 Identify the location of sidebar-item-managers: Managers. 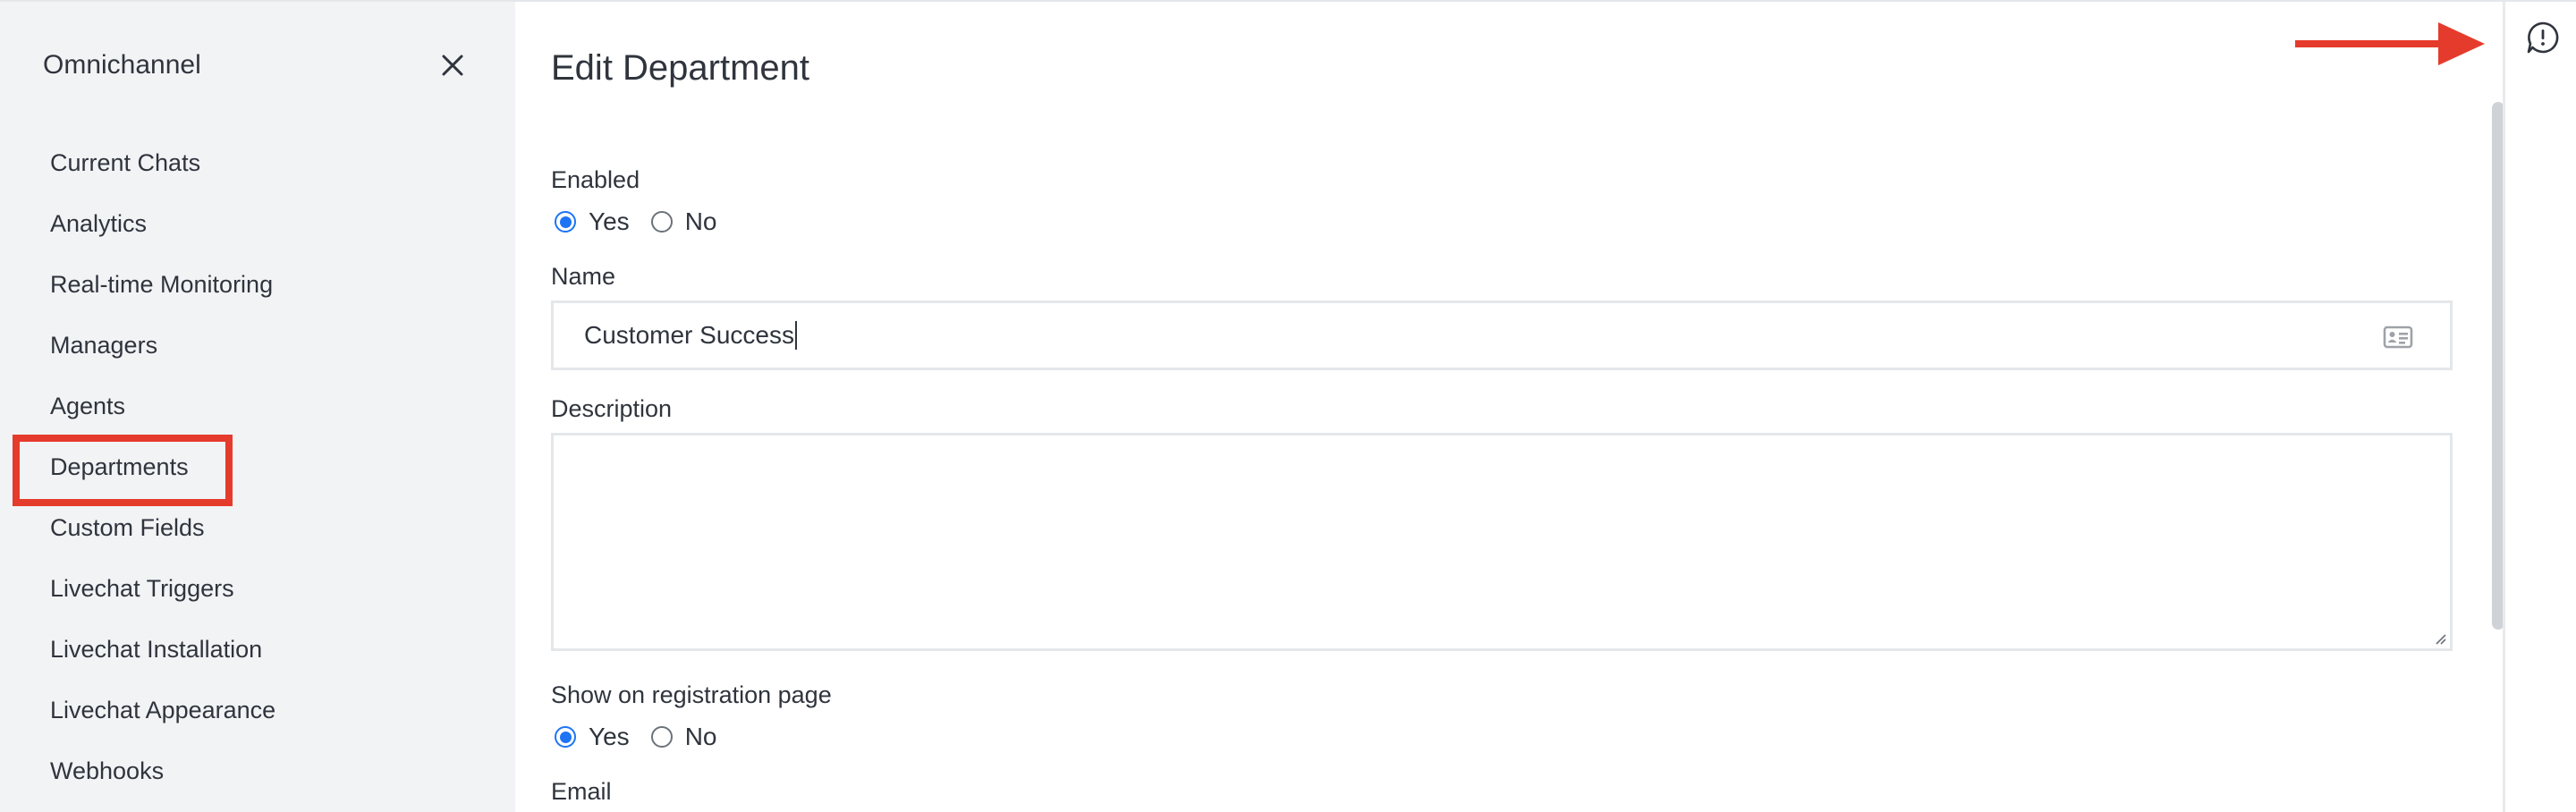
(257, 345).